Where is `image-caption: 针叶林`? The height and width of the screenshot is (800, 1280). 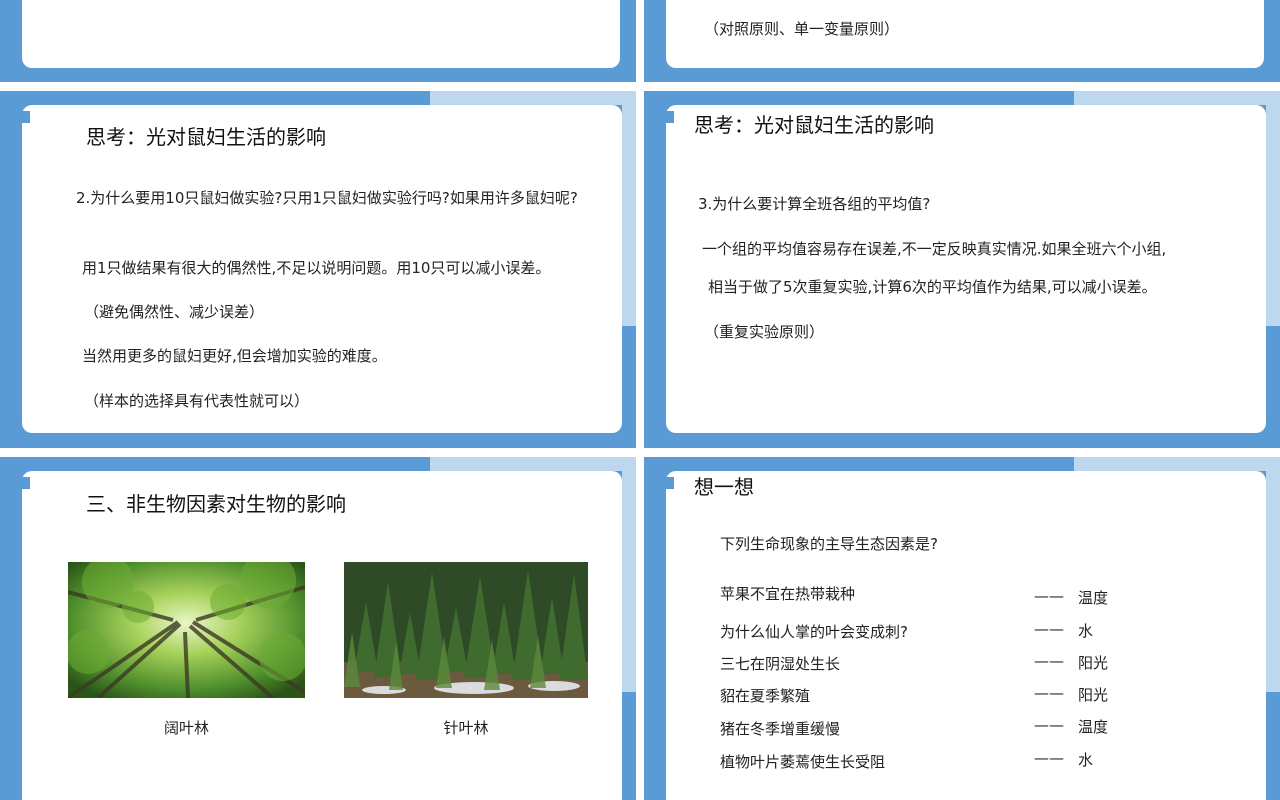 image-caption: 针叶林 is located at coordinates (466, 728).